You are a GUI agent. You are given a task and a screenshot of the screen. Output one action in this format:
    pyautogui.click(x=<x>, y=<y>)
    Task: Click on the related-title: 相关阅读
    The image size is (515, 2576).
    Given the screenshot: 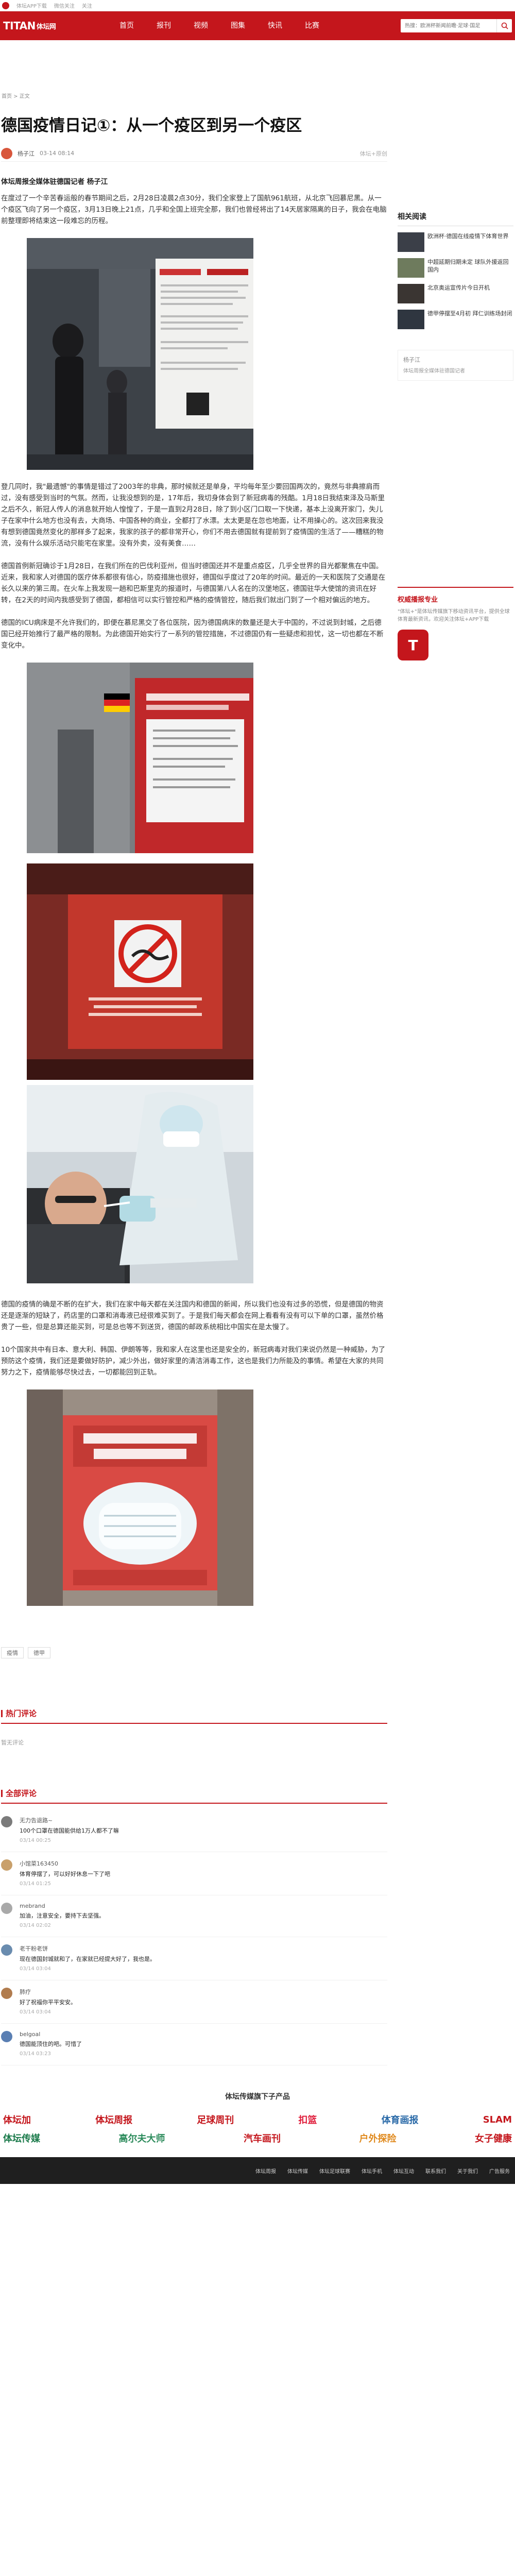 What is the action you would take?
    pyautogui.click(x=456, y=218)
    